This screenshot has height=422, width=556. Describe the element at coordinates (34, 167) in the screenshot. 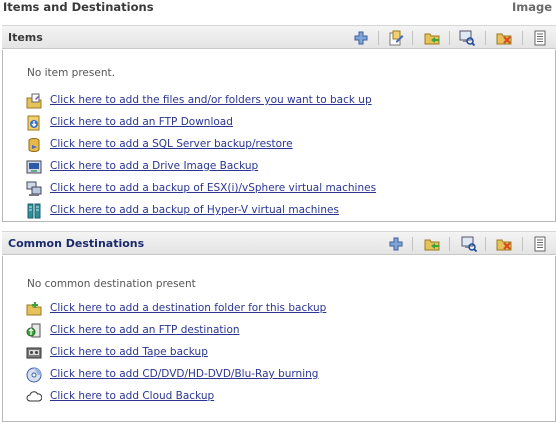

I see `drive-image-icon` at that location.